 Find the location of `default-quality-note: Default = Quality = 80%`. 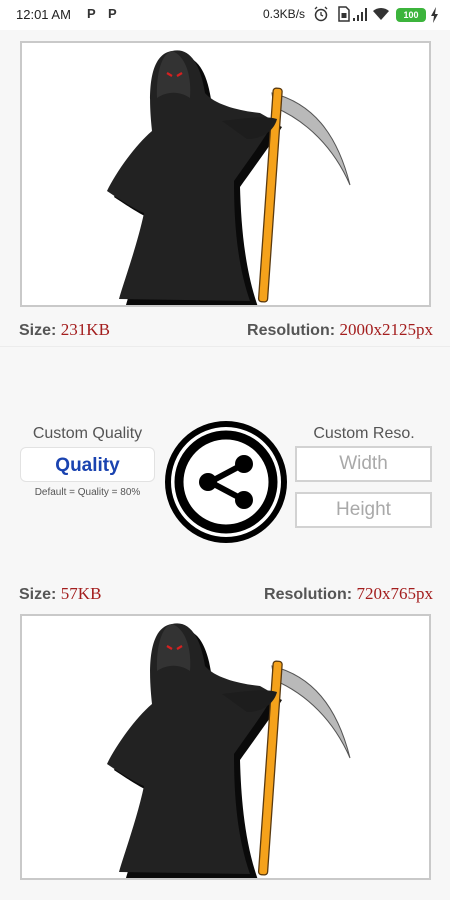

default-quality-note: Default = Quality = 80% is located at coordinates (87, 492).